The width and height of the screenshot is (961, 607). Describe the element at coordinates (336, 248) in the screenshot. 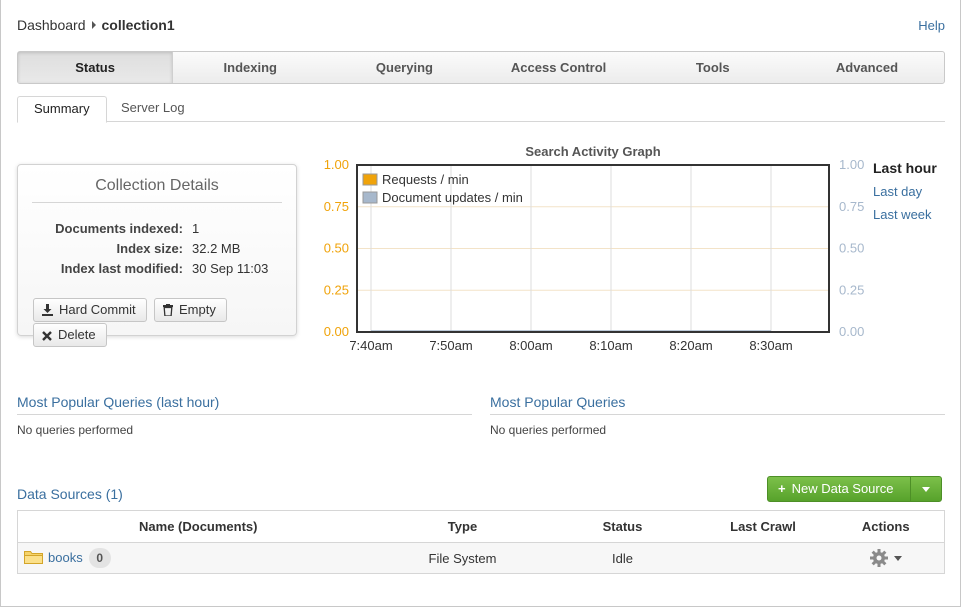

I see `chart-left-tick-label: 0.50` at that location.